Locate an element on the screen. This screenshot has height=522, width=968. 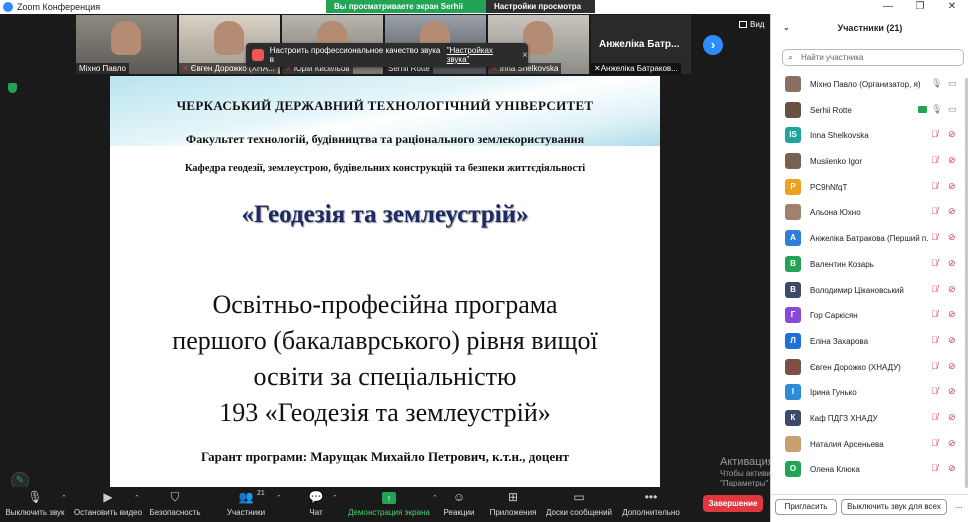
slide-program-line: першого (бакалаврського) рівня вищої is located at coordinates (385, 340).